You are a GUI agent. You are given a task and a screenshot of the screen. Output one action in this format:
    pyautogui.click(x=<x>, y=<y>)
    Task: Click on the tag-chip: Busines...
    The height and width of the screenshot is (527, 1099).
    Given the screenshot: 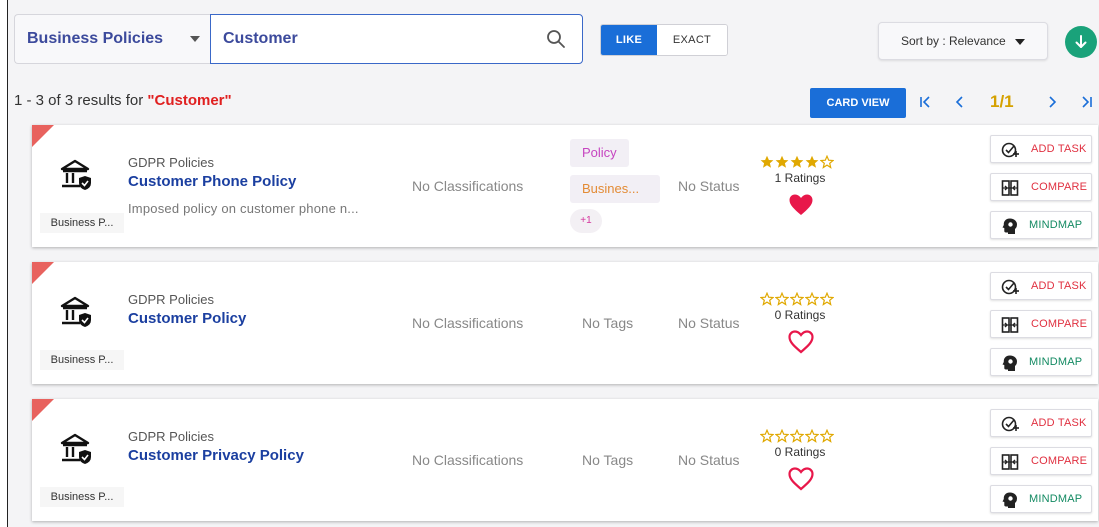 What is the action you would take?
    pyautogui.click(x=615, y=189)
    